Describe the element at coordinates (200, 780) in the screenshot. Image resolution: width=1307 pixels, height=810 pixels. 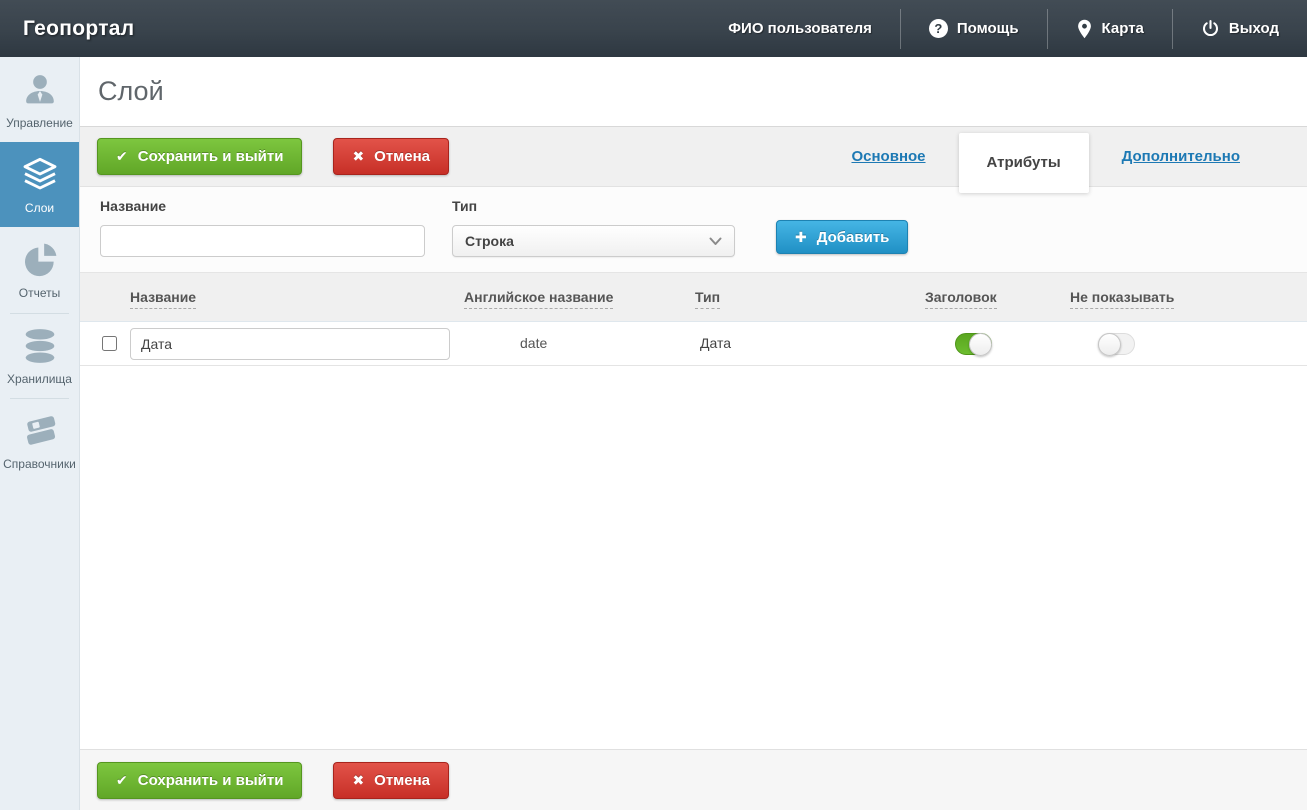
I see `save-and-exit-button-bottom: ✔ Сохранить и выйти` at that location.